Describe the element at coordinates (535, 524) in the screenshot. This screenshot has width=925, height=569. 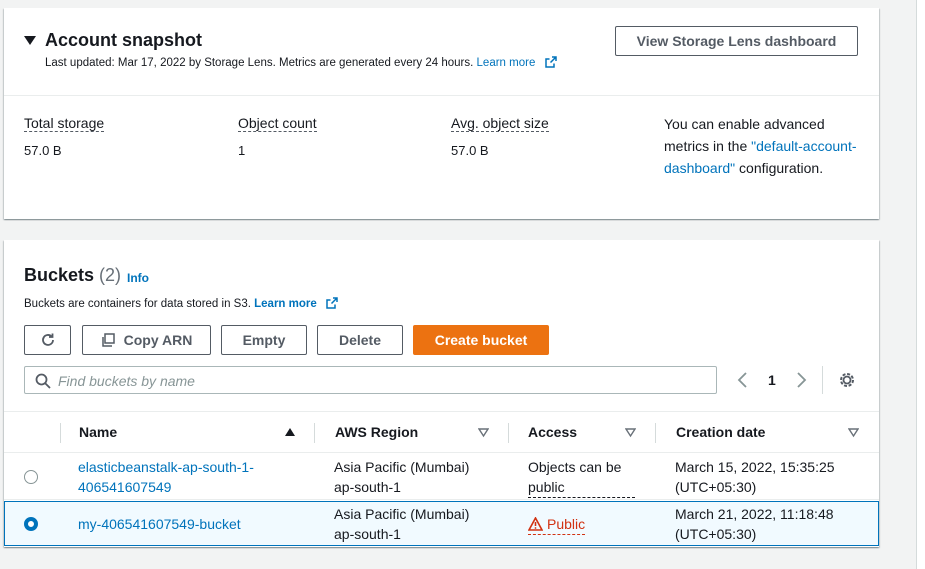
I see `warning-icon` at that location.